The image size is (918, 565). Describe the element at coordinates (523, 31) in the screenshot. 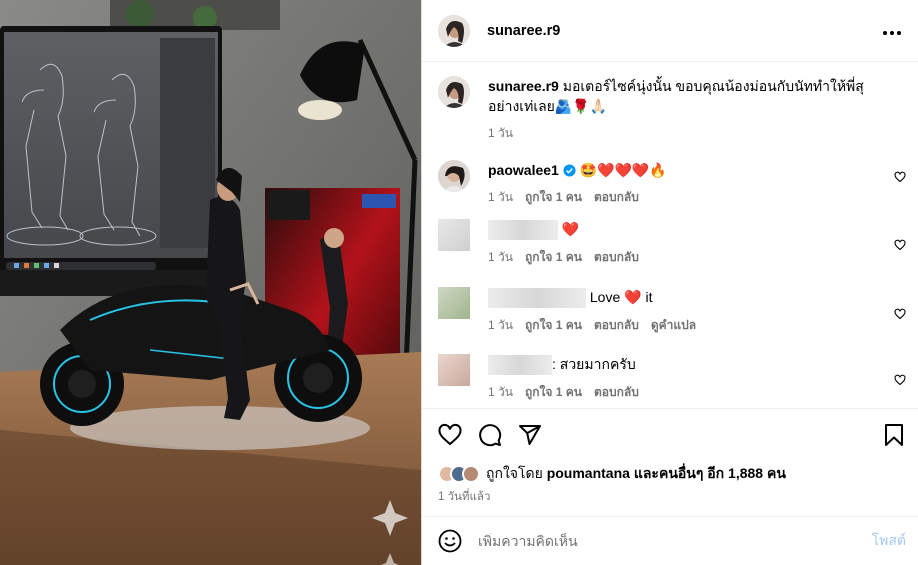

I see `author-username: sunaree.r9` at that location.